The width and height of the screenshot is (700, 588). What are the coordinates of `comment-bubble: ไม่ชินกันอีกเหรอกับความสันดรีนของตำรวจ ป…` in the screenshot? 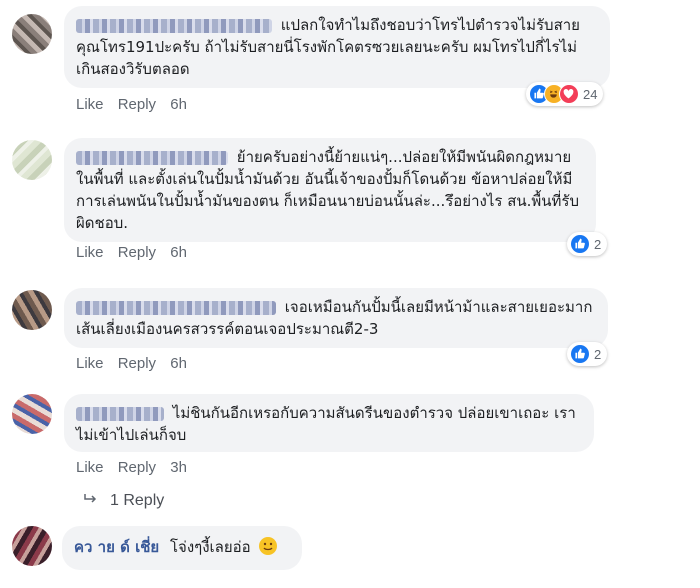 It's located at (329, 423).